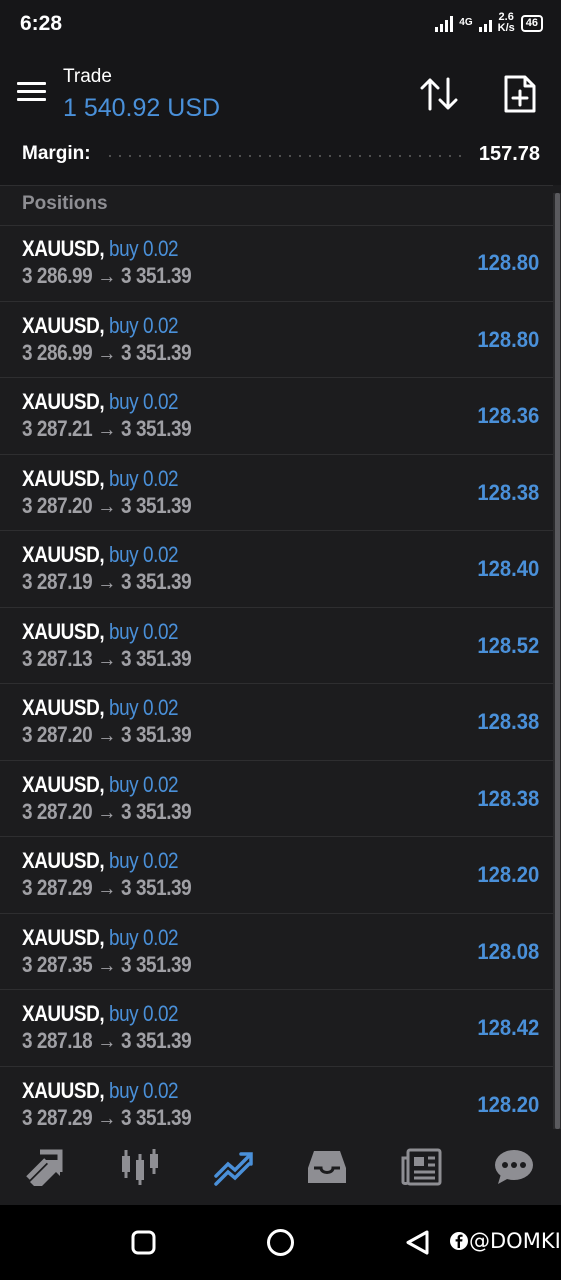  I want to click on page-title: Trade, so click(87, 76).